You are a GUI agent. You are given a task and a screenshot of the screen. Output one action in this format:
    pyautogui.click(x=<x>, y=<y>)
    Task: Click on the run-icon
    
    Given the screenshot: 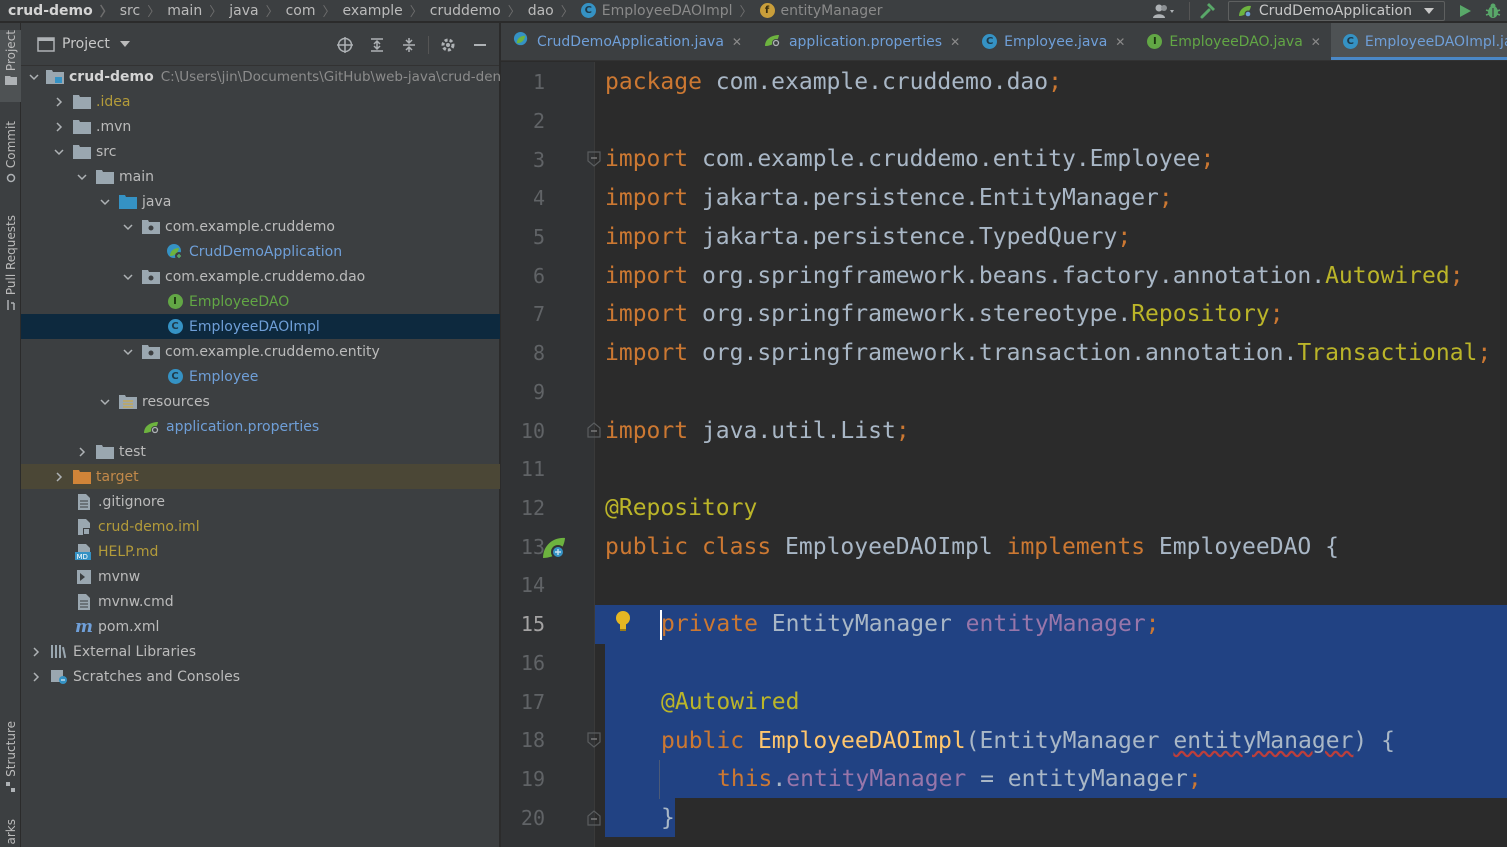 What is the action you would take?
    pyautogui.click(x=1465, y=11)
    